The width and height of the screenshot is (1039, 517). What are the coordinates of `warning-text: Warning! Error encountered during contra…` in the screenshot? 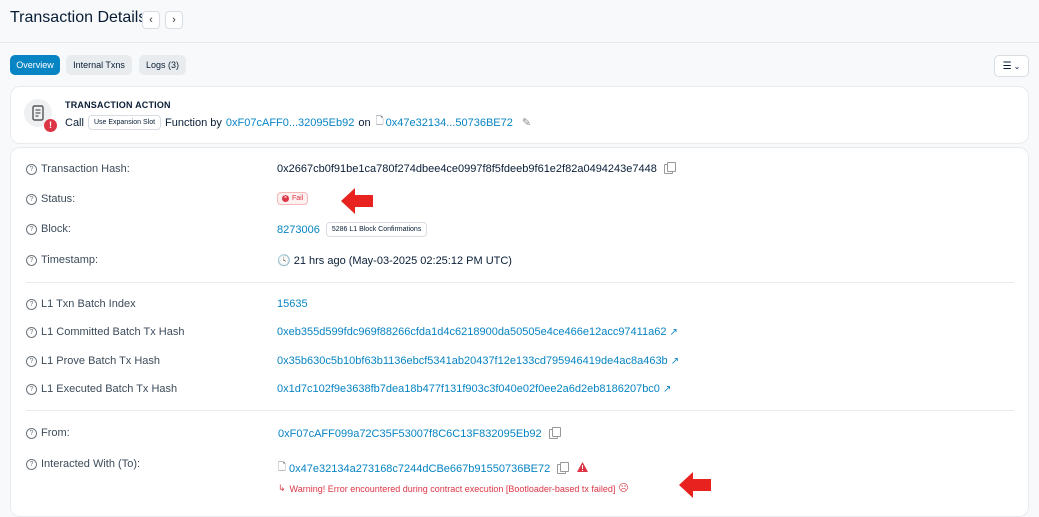 It's located at (452, 488).